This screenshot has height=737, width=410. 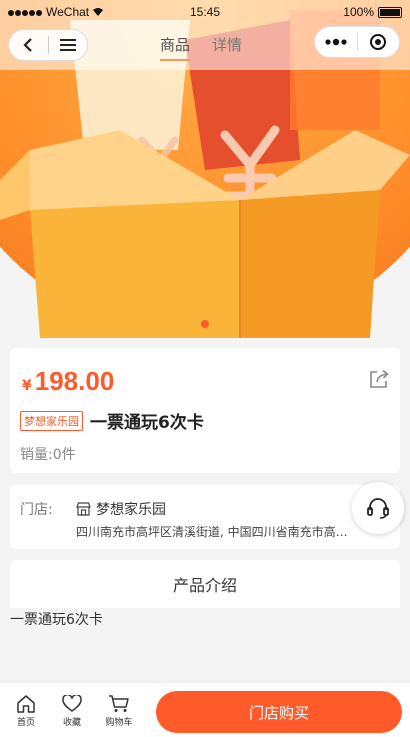 What do you see at coordinates (147, 423) in the screenshot?
I see `product-title: 一票通玩6次卡` at bounding box center [147, 423].